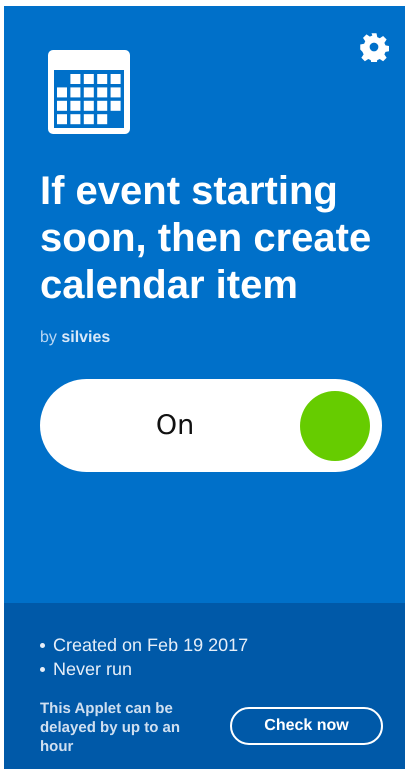  I want to click on author-text: by silvies, so click(76, 338).